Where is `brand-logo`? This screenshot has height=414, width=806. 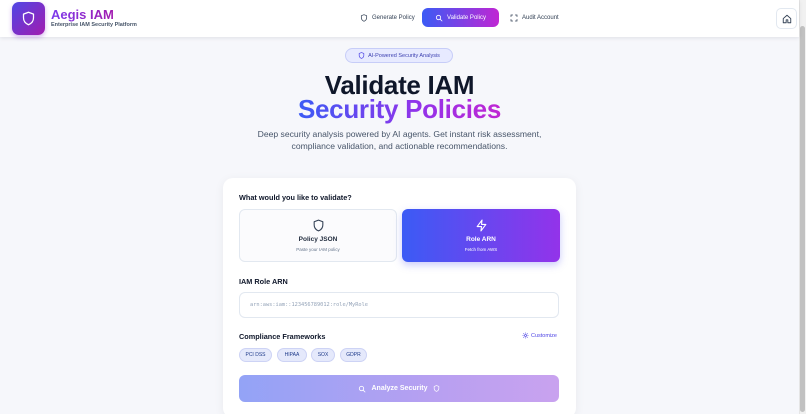
brand-logo is located at coordinates (28, 18).